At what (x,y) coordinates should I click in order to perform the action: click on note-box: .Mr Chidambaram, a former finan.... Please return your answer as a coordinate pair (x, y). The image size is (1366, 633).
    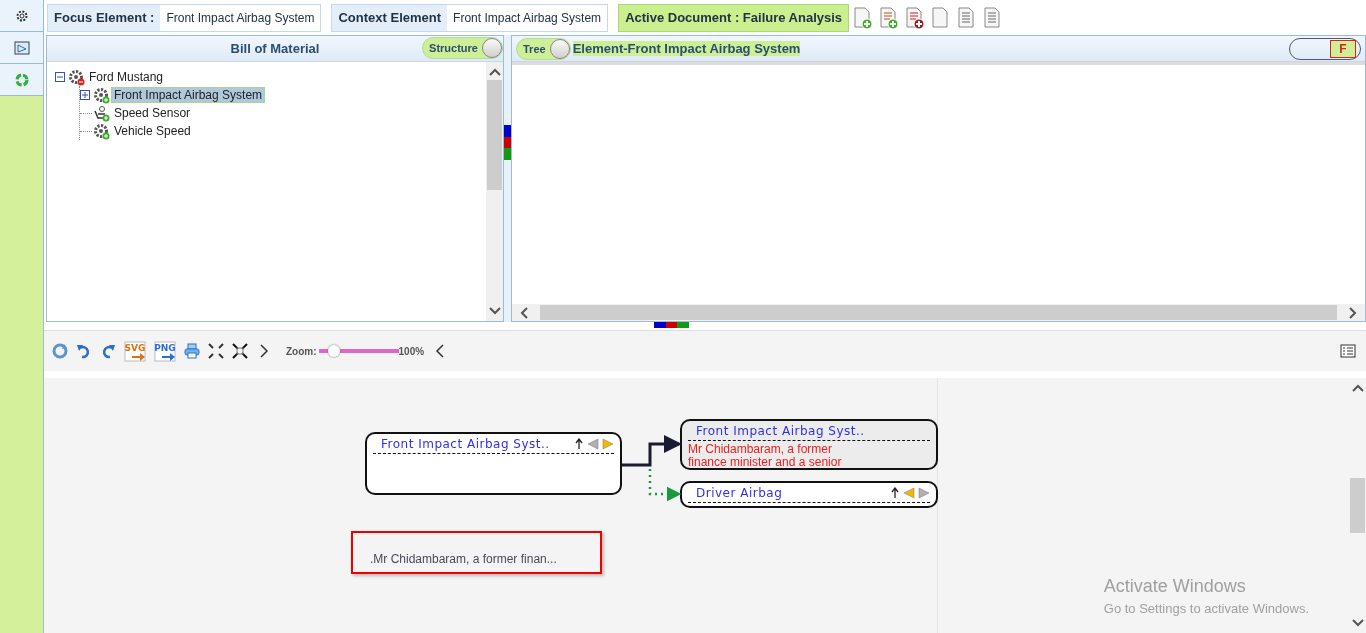
    Looking at the image, I should click on (476, 552).